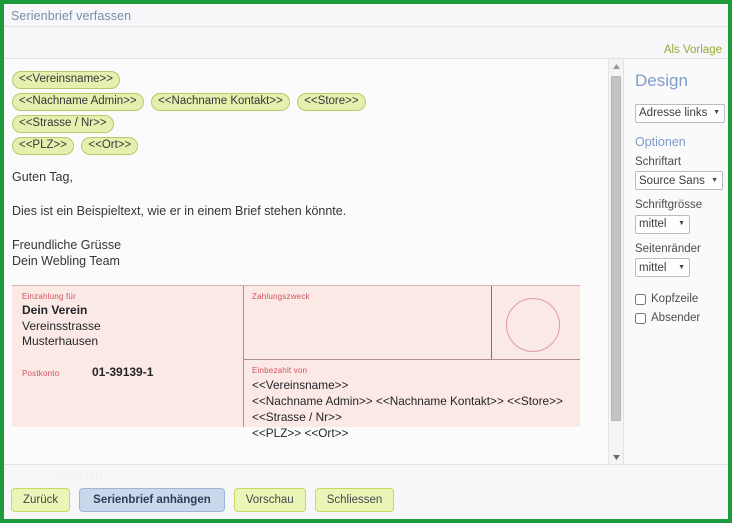 This screenshot has width=732, height=523. Describe the element at coordinates (41, 500) in the screenshot. I see `back-button: Zurück` at that location.